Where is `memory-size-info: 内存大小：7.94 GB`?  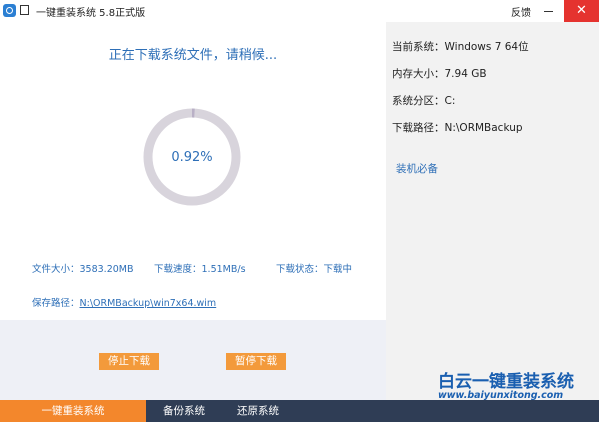
memory-size-info: 内存大小：7.94 GB is located at coordinates (439, 74).